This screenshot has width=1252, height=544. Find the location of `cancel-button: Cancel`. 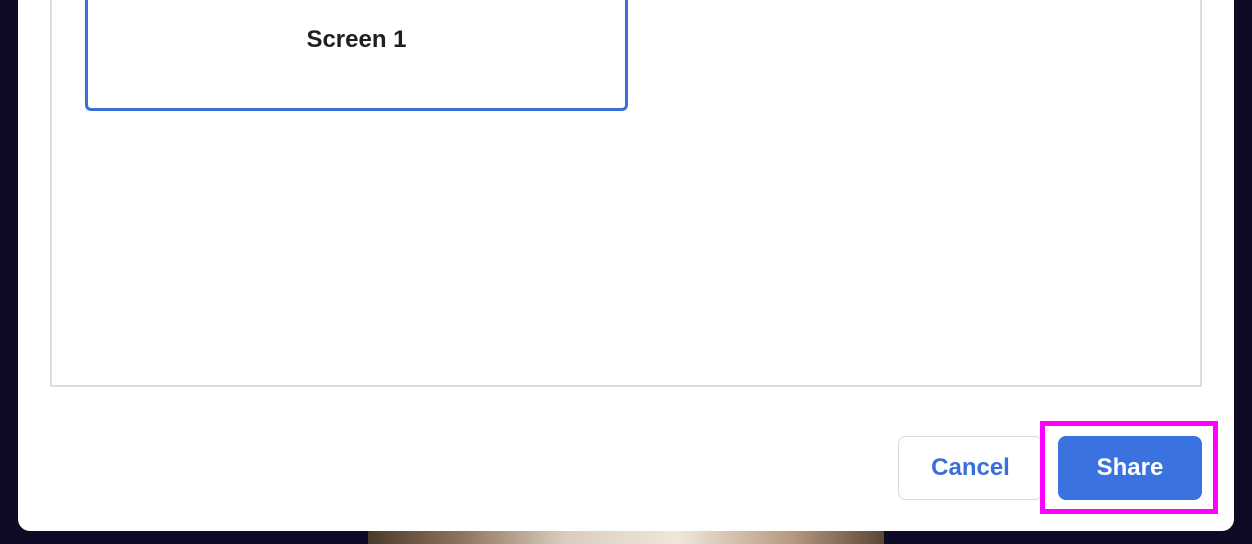

cancel-button: Cancel is located at coordinates (970, 468).